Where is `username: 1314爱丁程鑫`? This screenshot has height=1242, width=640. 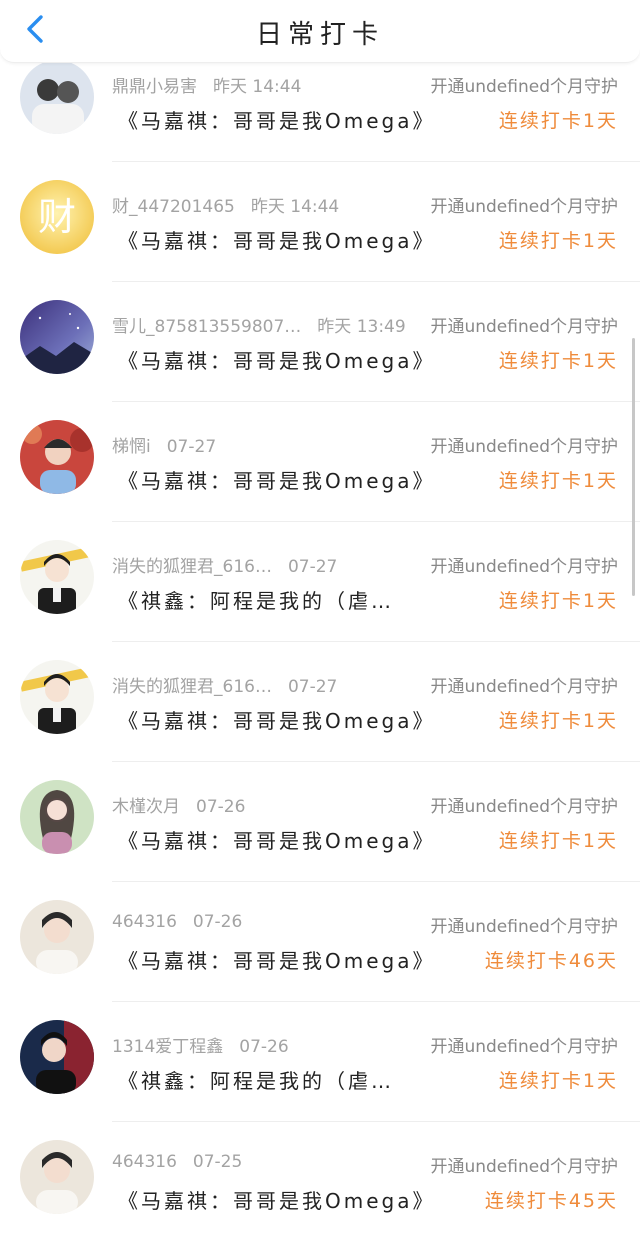
username: 1314爱丁程鑫 is located at coordinates (167, 1044).